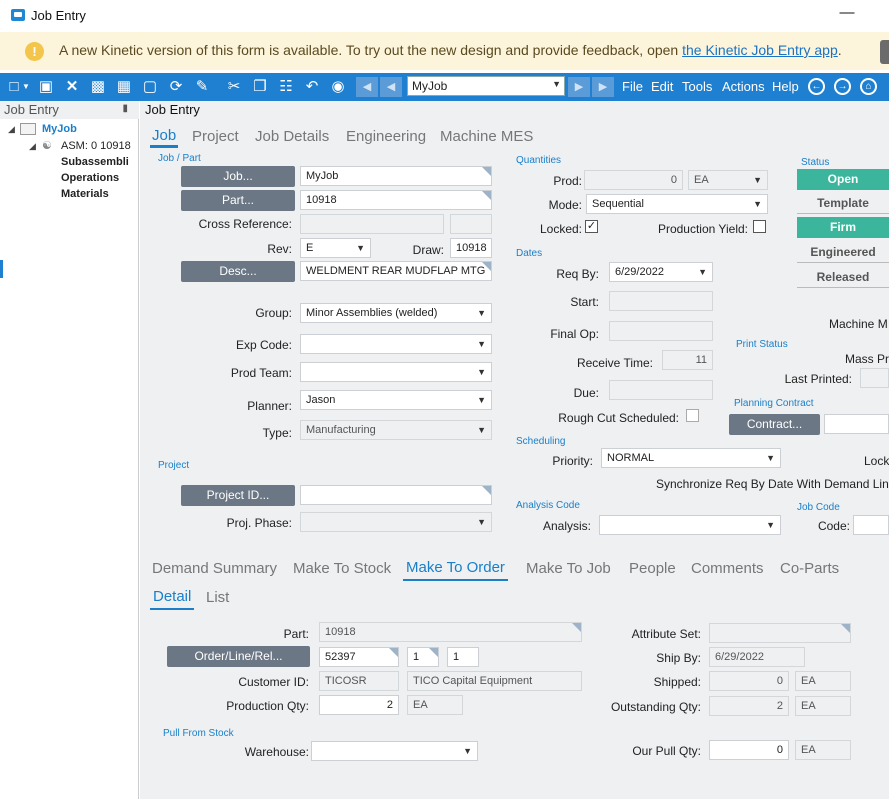 This screenshot has height=799, width=889. What do you see at coordinates (687, 360) in the screenshot?
I see `receive-time-field: 11` at bounding box center [687, 360].